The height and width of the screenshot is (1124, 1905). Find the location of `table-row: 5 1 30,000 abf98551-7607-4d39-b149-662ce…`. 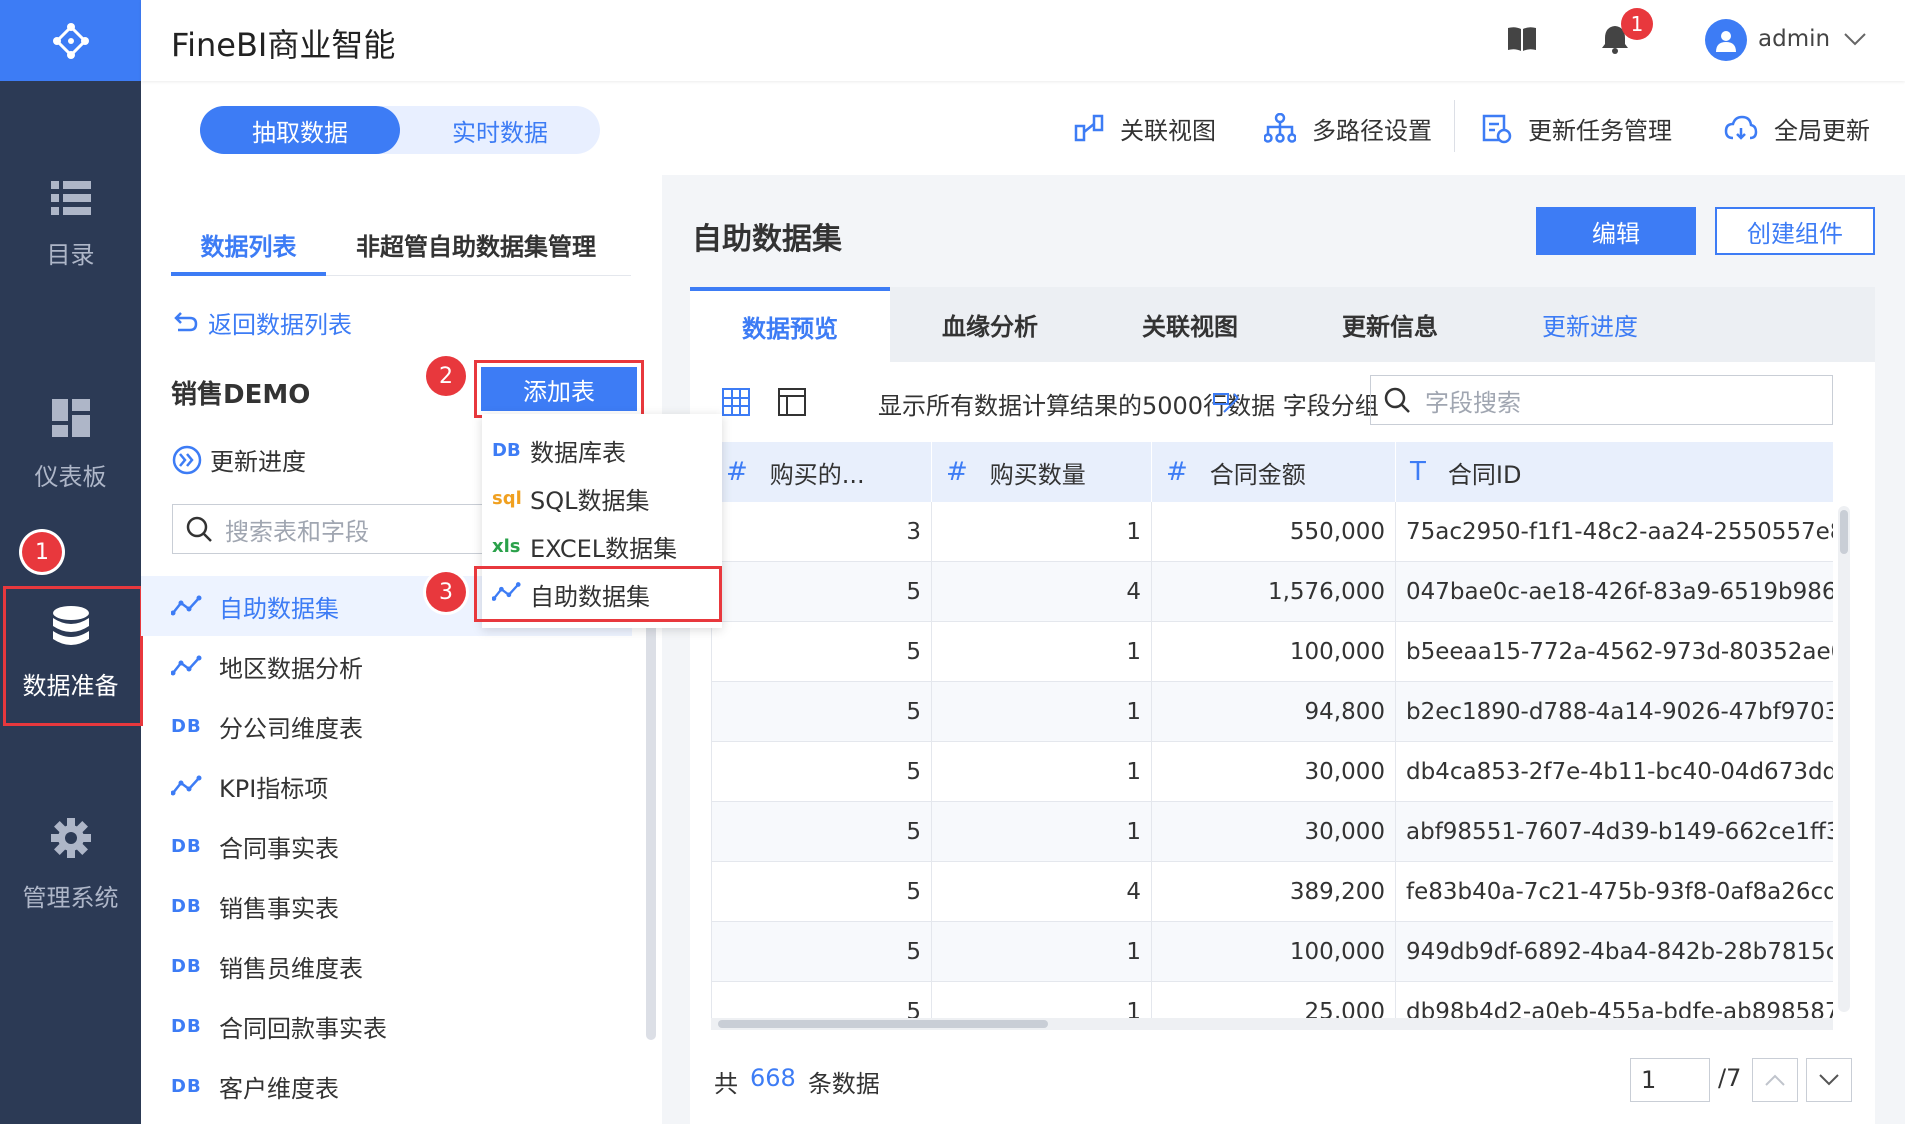

table-row: 5 1 30,000 abf98551-7607-4d39-b149-662ce… is located at coordinates (1272, 832).